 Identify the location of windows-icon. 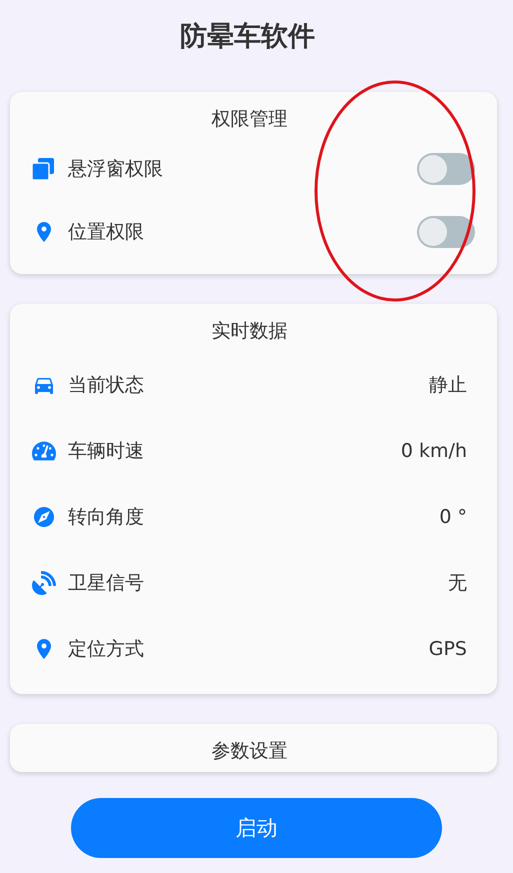
(43, 169).